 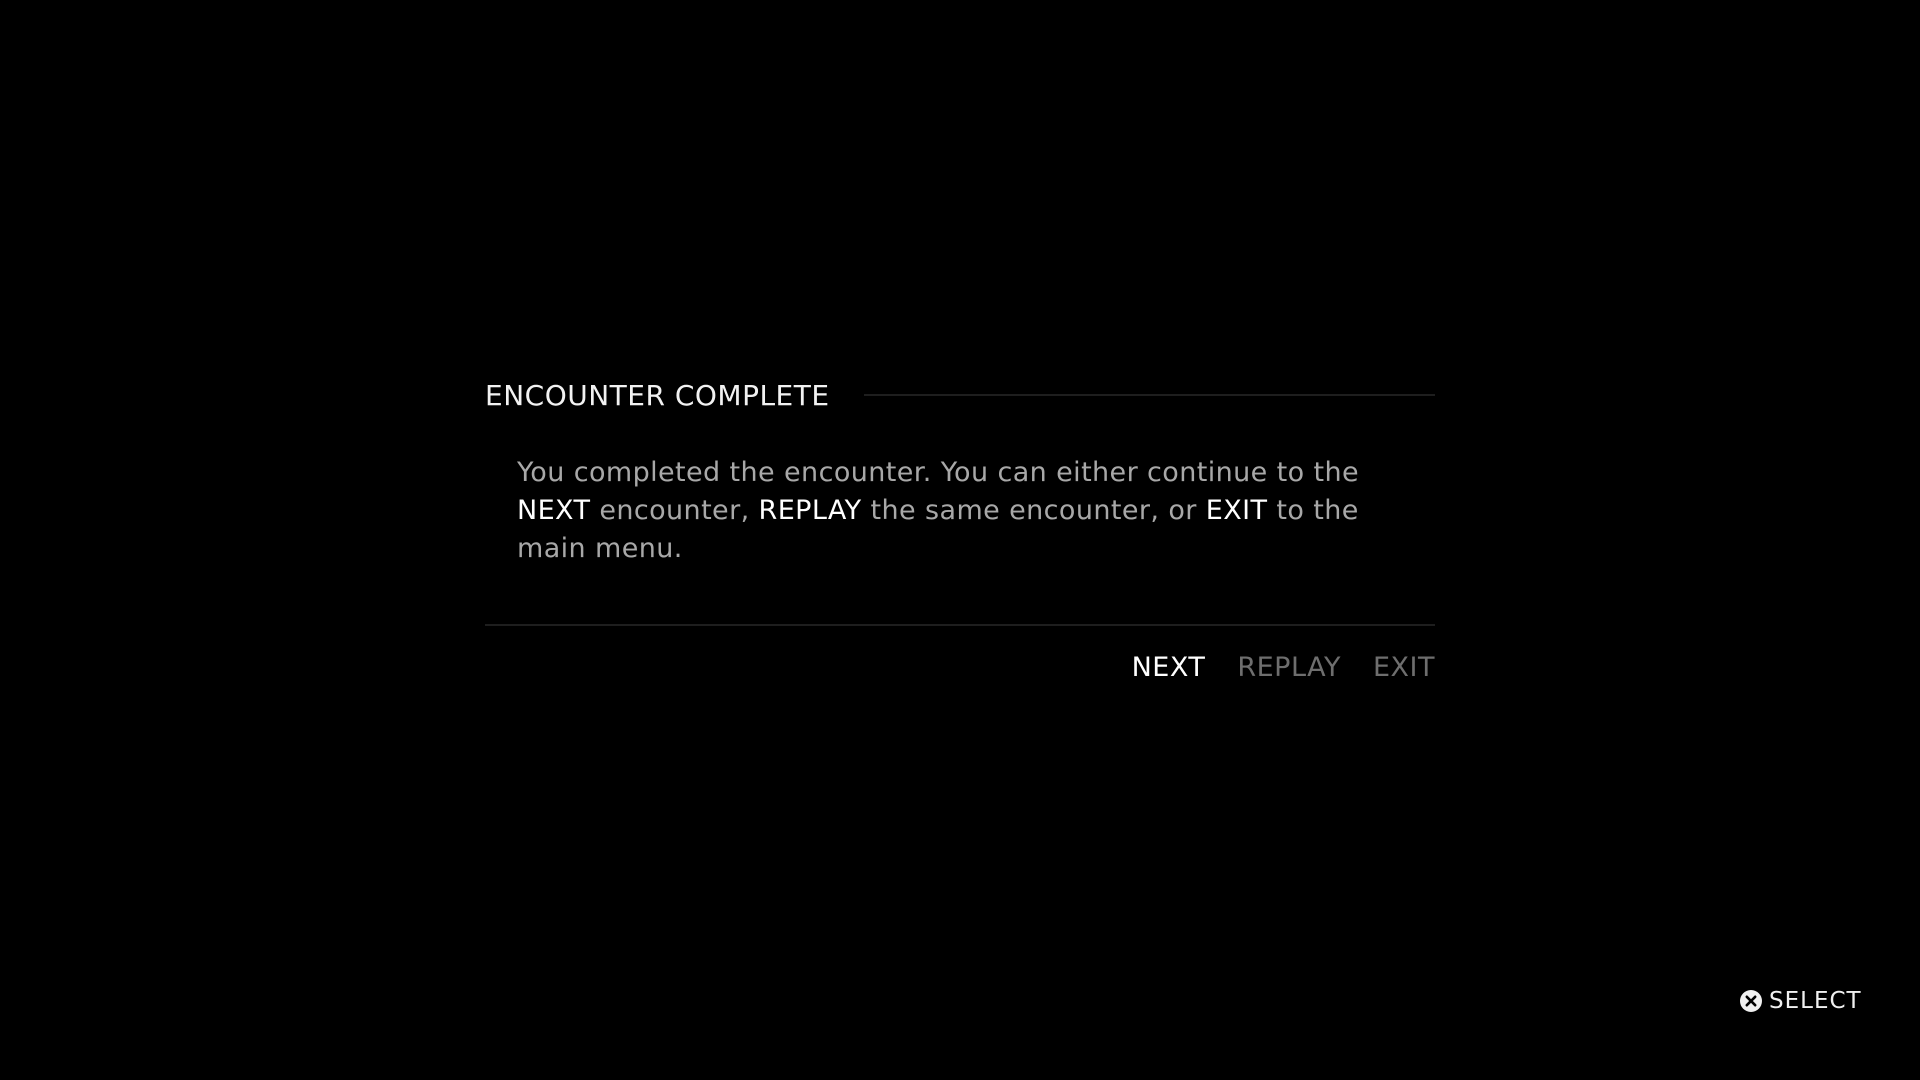 What do you see at coordinates (674, 510) in the screenshot?
I see `message-text: encounter,` at bounding box center [674, 510].